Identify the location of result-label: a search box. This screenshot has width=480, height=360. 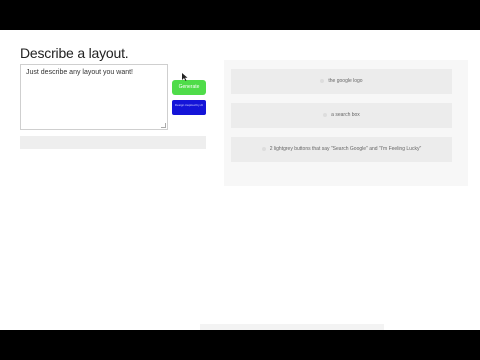
(345, 115).